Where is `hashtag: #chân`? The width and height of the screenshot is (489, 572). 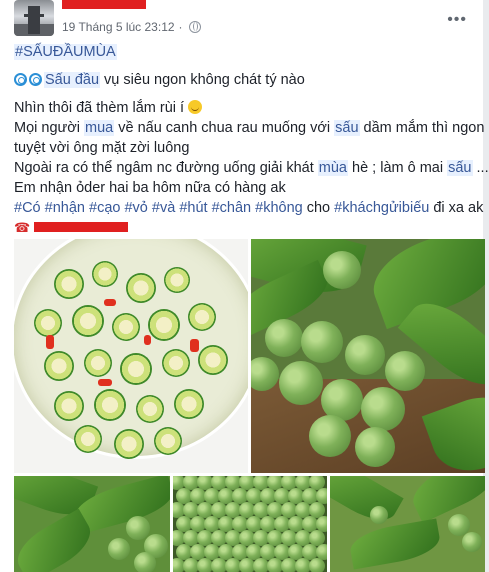 hashtag: #chân is located at coordinates (232, 208).